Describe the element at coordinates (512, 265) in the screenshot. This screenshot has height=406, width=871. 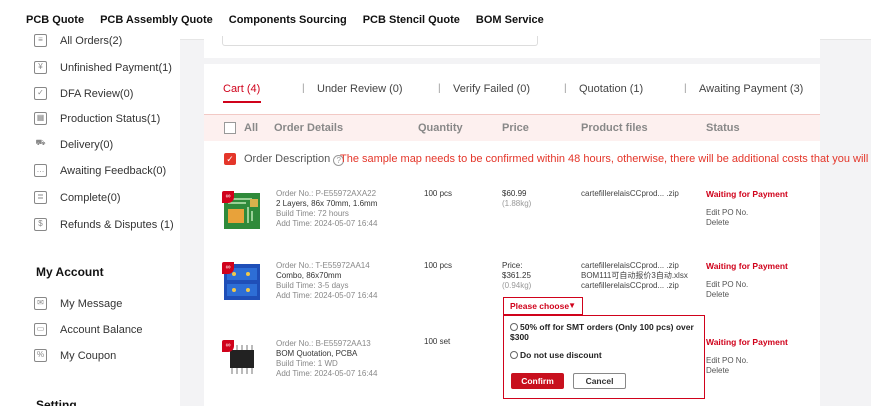
I see `price-label: Price:` at that location.